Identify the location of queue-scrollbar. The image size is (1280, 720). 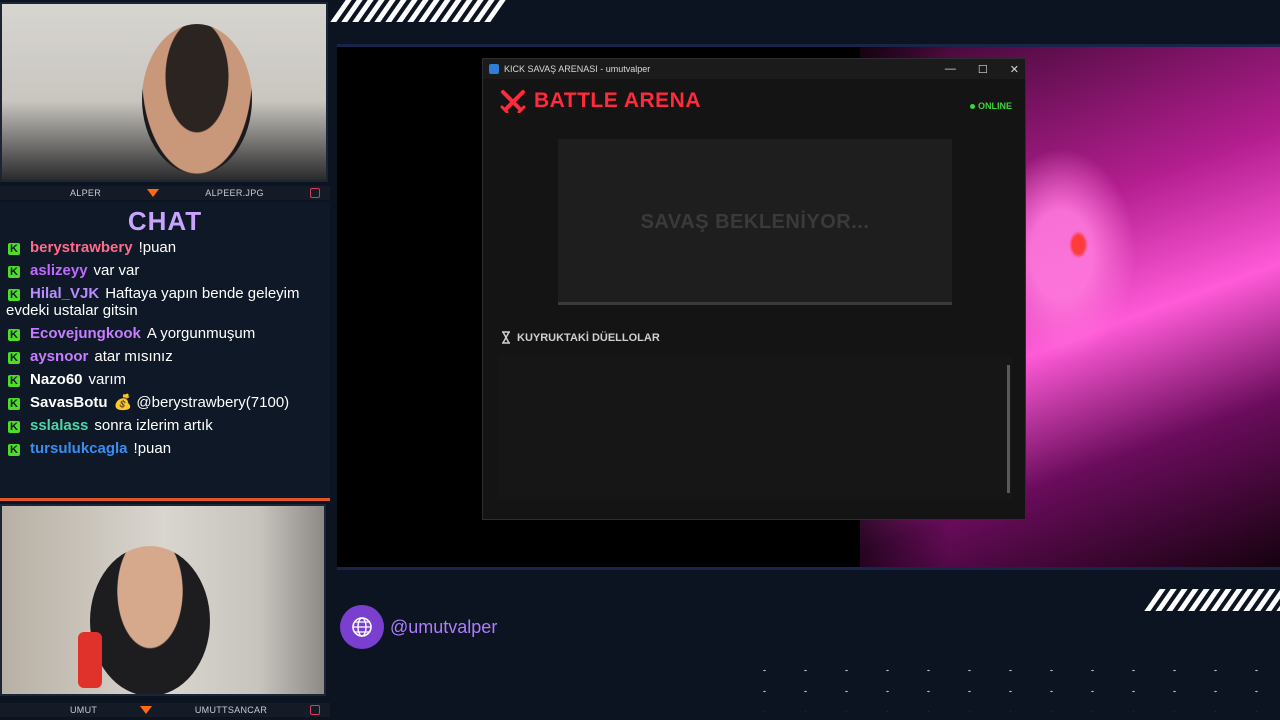
(1008, 429).